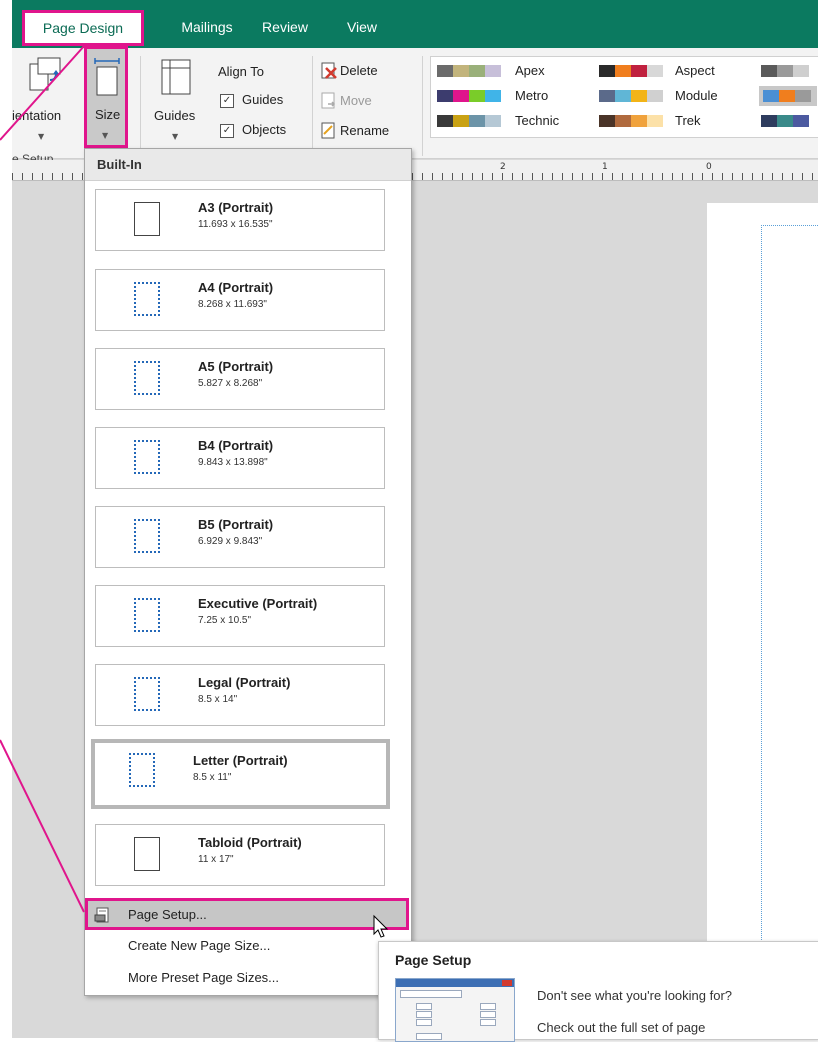  I want to click on page-size-dimensions: 9.843 x 13.898", so click(233, 462).